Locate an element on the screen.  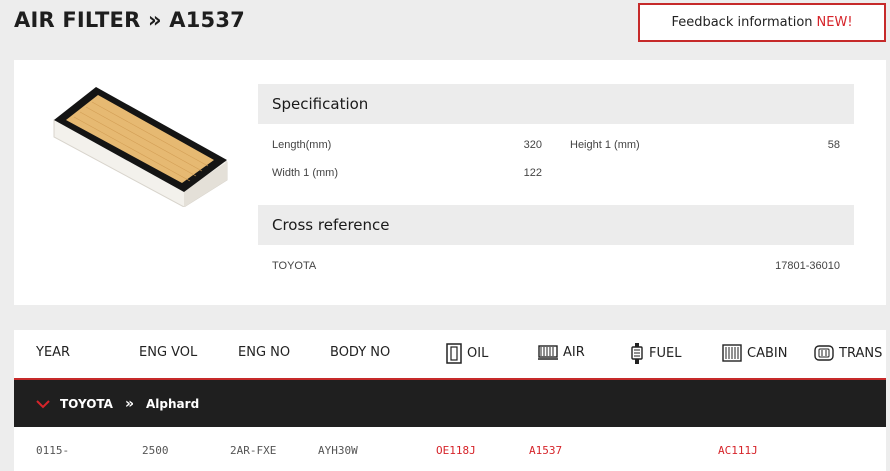
column-header-cabin-label: CABIN is located at coordinates (767, 353).